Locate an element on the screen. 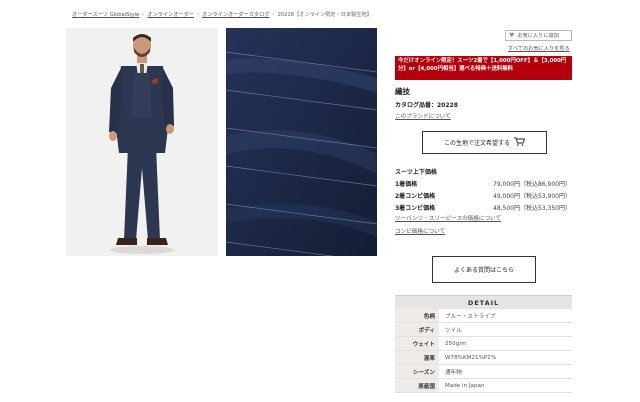 The height and width of the screenshot is (402, 640). detail-value: ツイル is located at coordinates (453, 330).